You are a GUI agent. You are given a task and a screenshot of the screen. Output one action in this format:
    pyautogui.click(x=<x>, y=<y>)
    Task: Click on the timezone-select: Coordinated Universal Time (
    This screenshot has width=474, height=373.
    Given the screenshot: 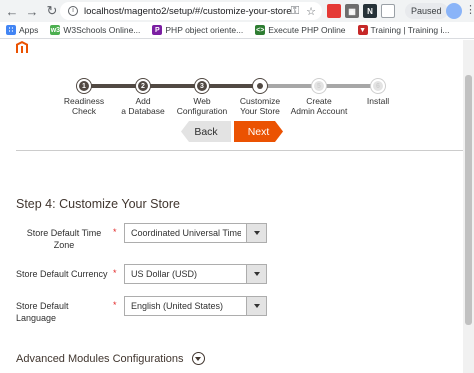 What is the action you would take?
    pyautogui.click(x=195, y=233)
    